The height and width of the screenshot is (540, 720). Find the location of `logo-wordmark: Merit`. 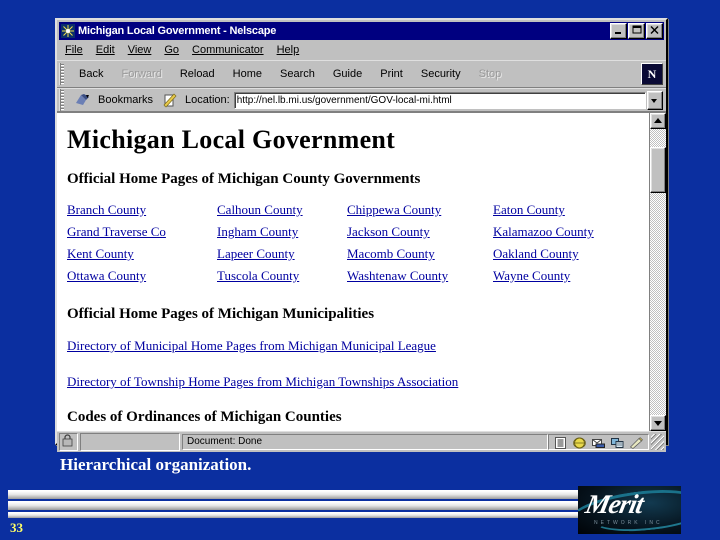

logo-wordmark: Merit is located at coordinates (614, 504).